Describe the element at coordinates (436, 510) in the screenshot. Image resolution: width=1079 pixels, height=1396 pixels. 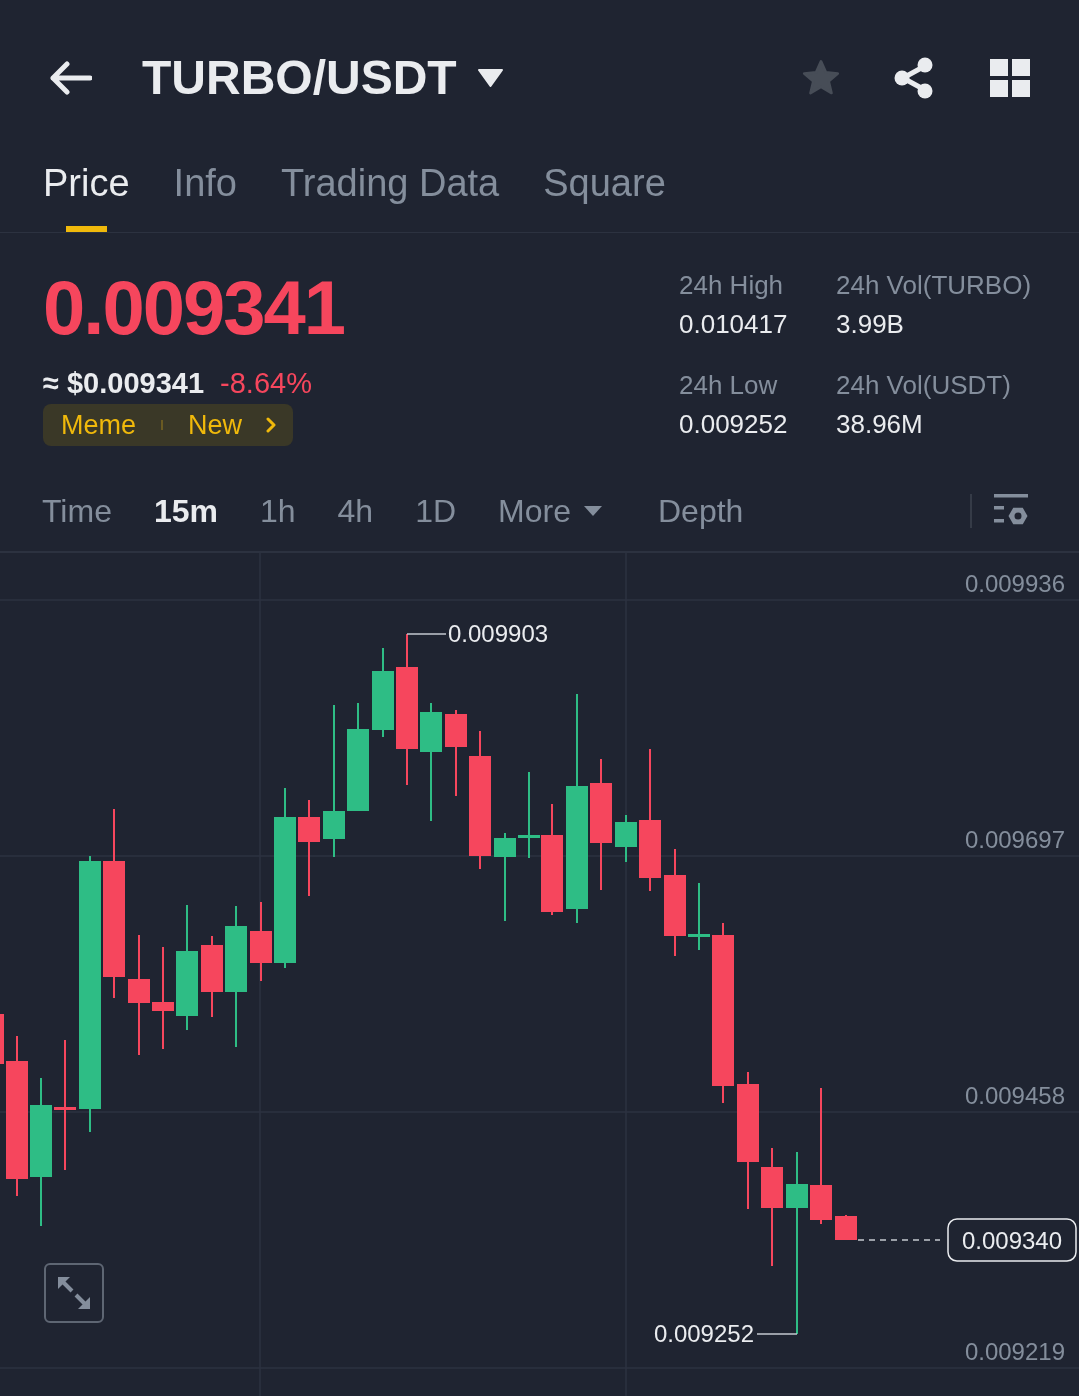
I see `interval-tab: 1D` at that location.